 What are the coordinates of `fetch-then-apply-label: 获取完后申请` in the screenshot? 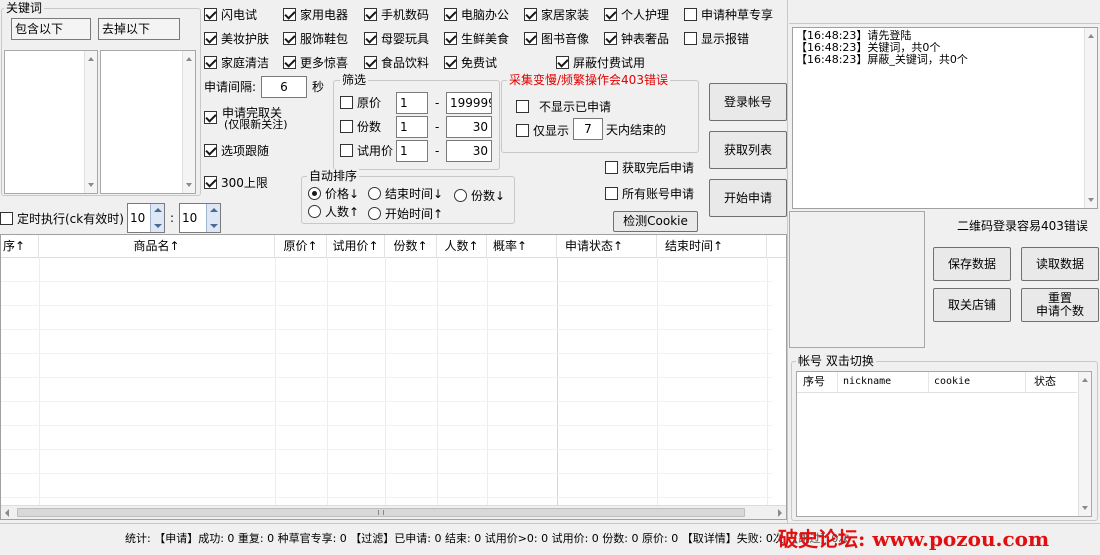 It's located at (658, 167).